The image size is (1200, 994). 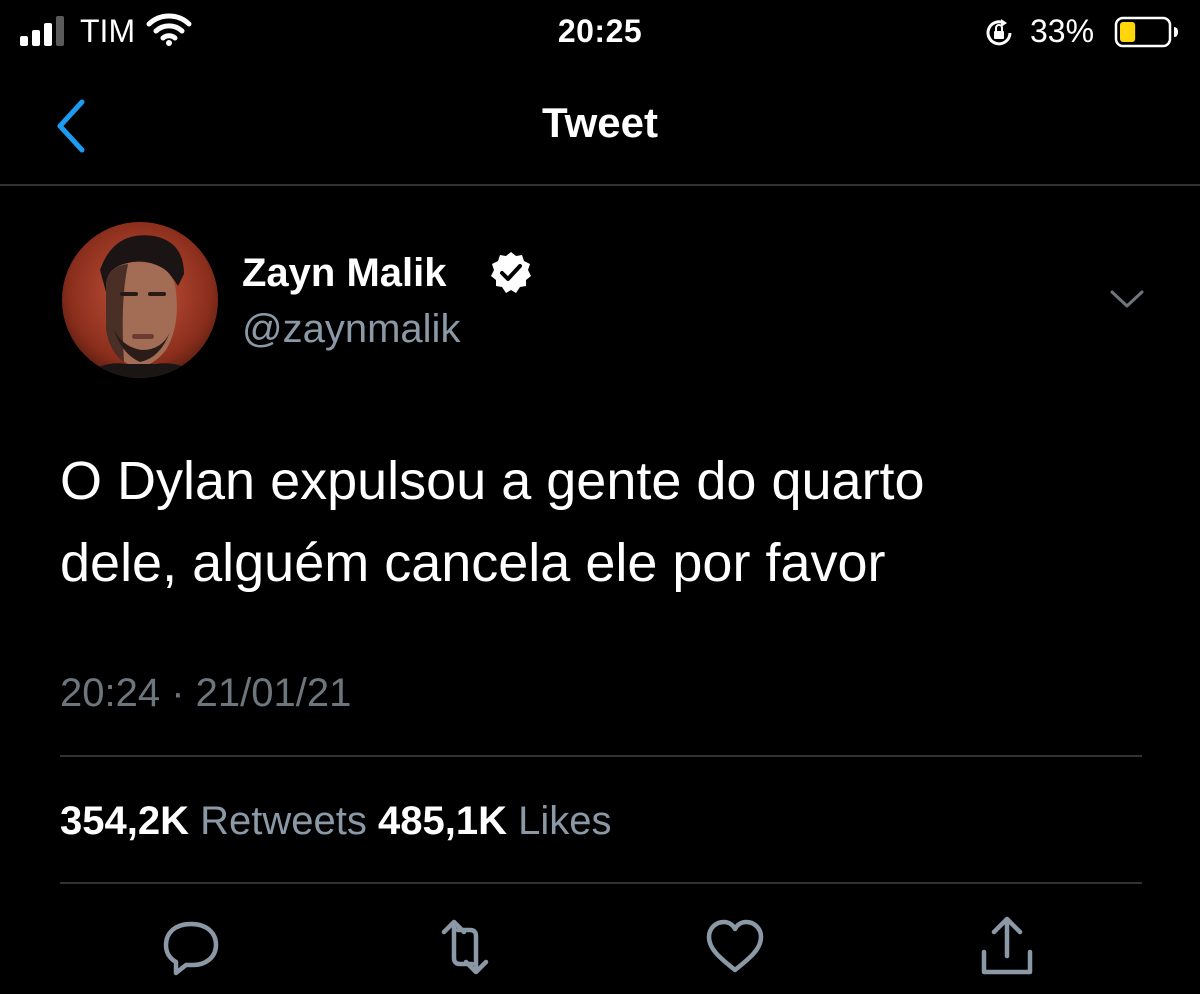 I want to click on retweets-stat: 354,2K Retweets, so click(x=219, y=821).